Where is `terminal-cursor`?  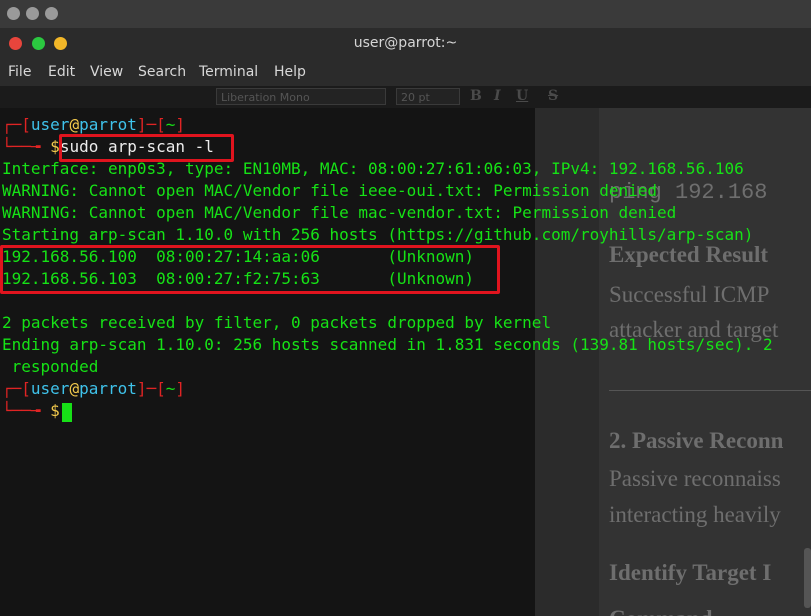 terminal-cursor is located at coordinates (67, 412).